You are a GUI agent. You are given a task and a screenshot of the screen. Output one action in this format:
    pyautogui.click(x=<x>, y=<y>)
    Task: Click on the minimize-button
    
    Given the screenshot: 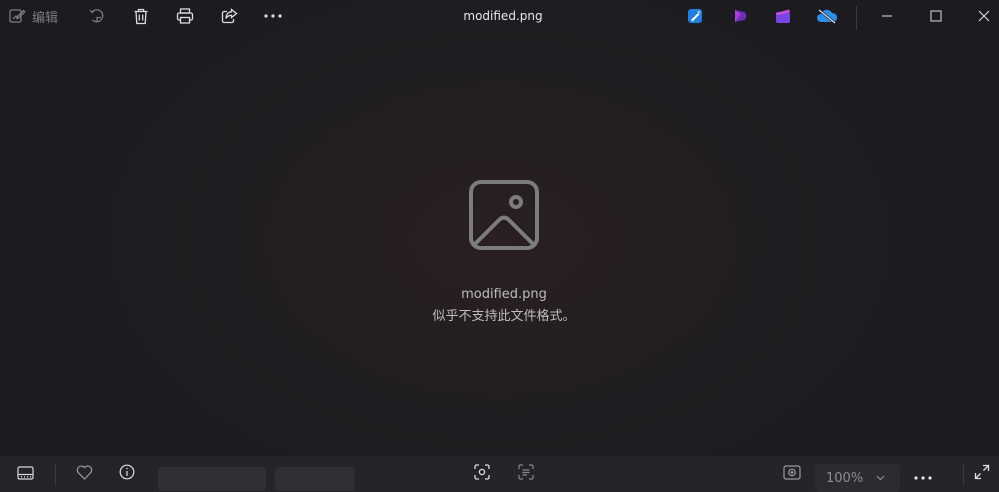 What is the action you would take?
    pyautogui.click(x=887, y=16)
    